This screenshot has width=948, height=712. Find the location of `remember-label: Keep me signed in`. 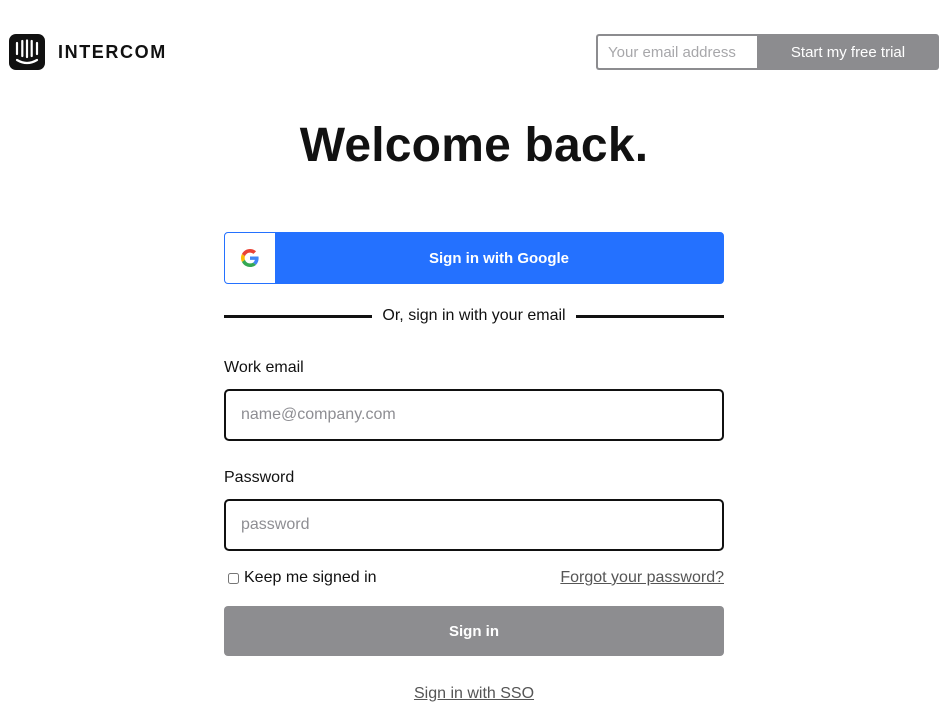

remember-label: Keep me signed in is located at coordinates (310, 578).